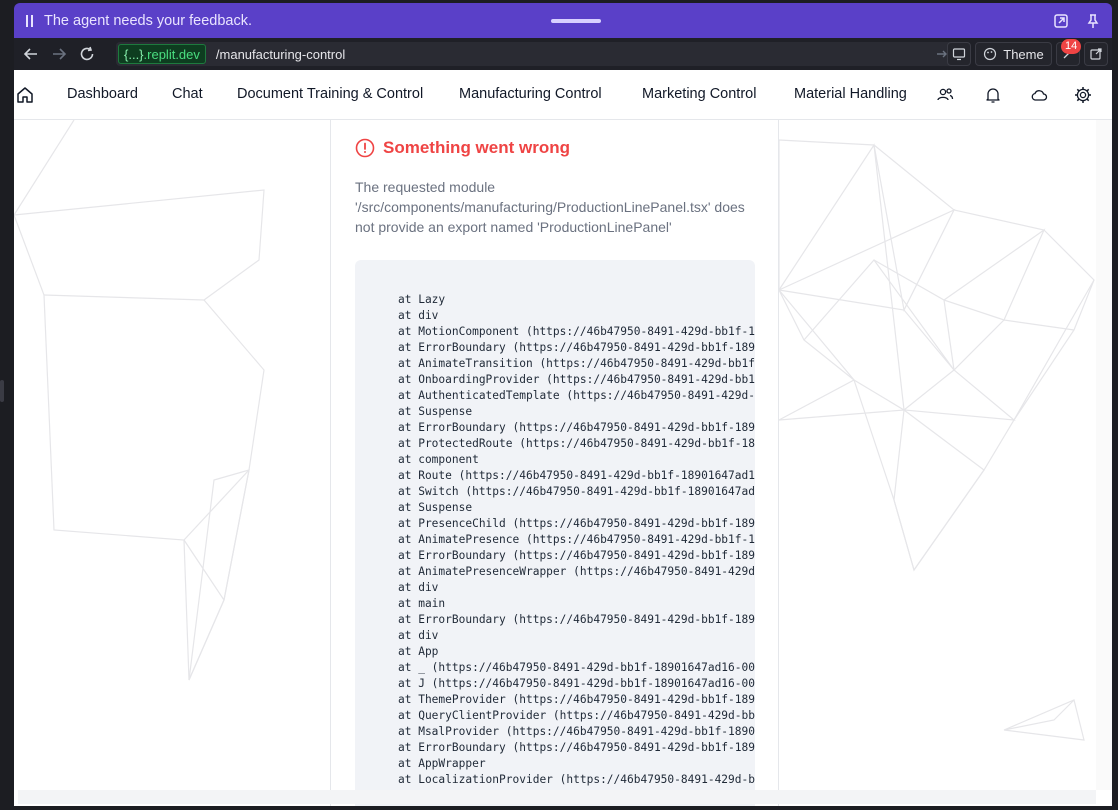 The width and height of the screenshot is (1118, 810). What do you see at coordinates (31, 54) in the screenshot?
I see `back-icon` at bounding box center [31, 54].